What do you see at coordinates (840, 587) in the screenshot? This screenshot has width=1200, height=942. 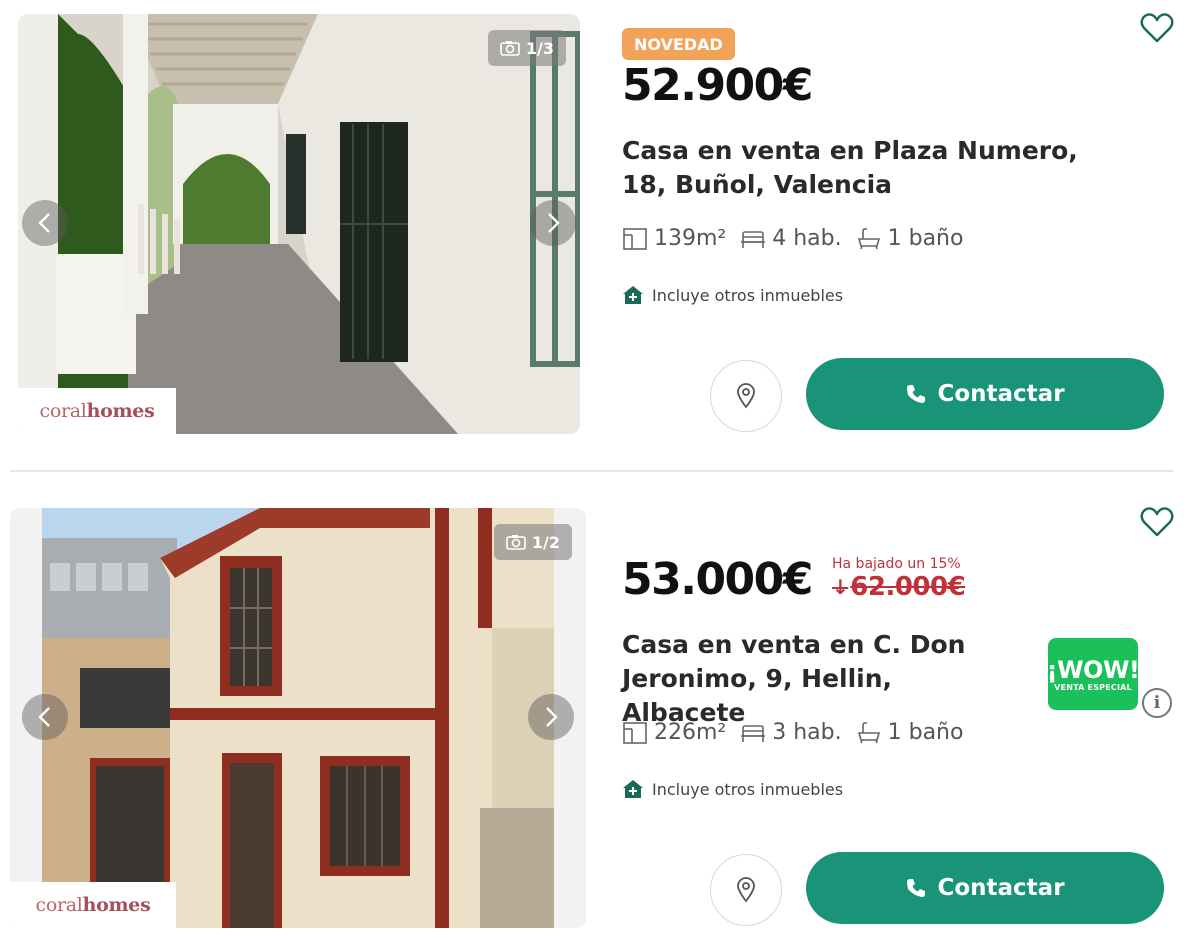 I see `price-down-arrow-icon: ↓` at bounding box center [840, 587].